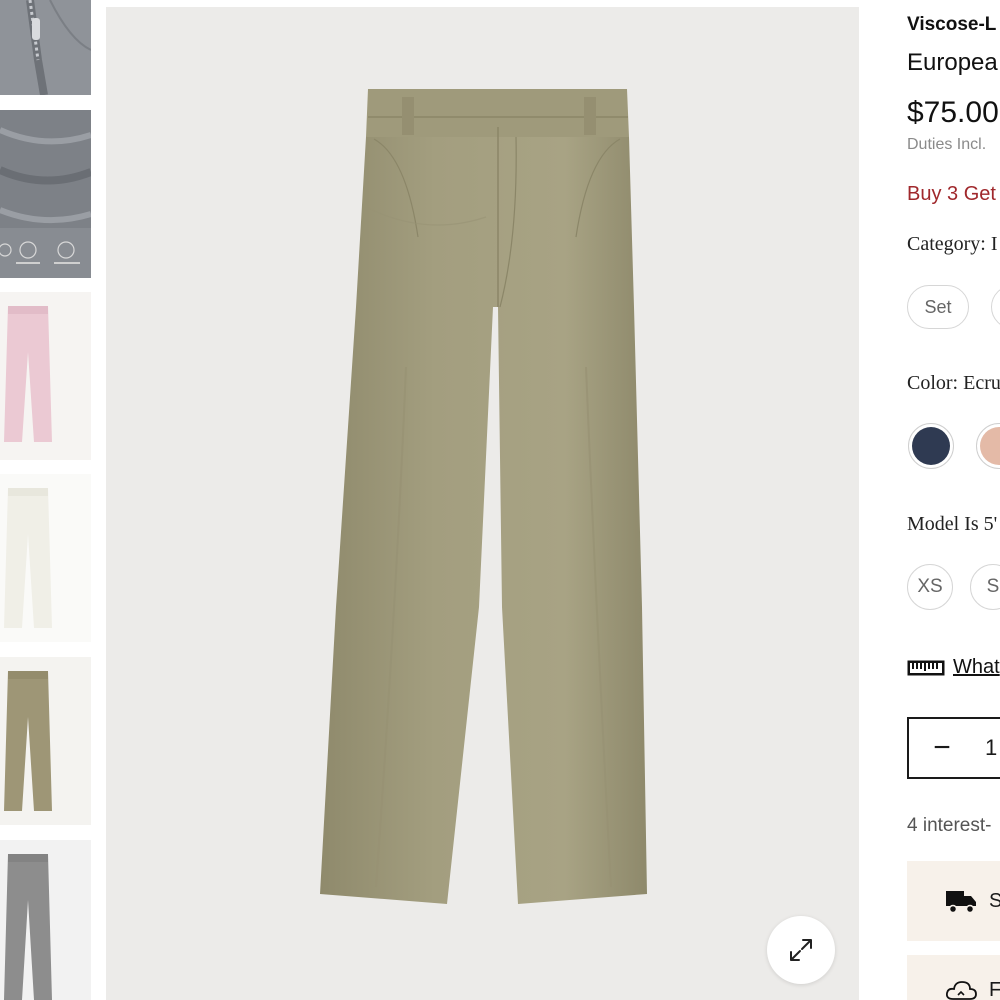  I want to click on returns-label: F, so click(994, 989).